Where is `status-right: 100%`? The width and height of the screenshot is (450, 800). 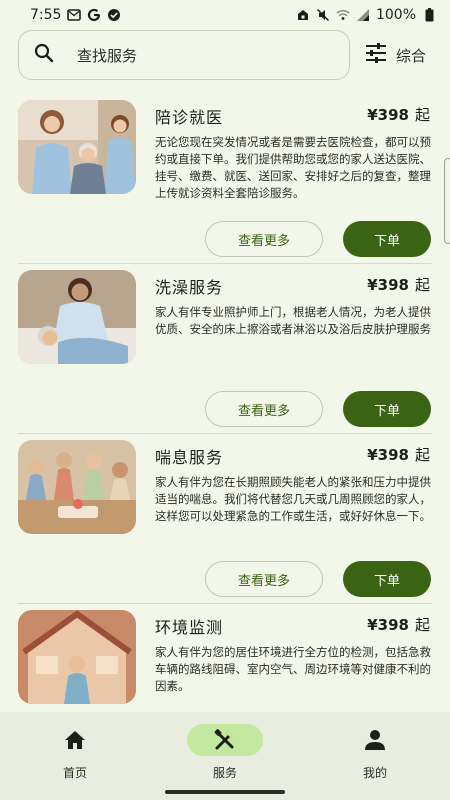
status-right: 100% is located at coordinates (366, 15).